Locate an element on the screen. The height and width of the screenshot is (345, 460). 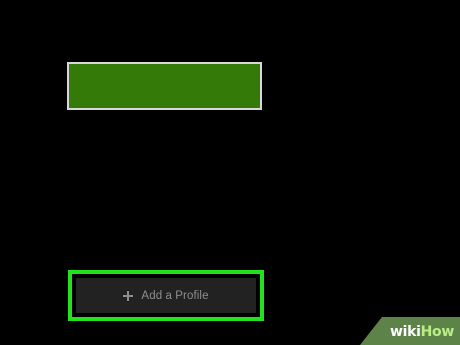
plus-icon is located at coordinates (128, 295).